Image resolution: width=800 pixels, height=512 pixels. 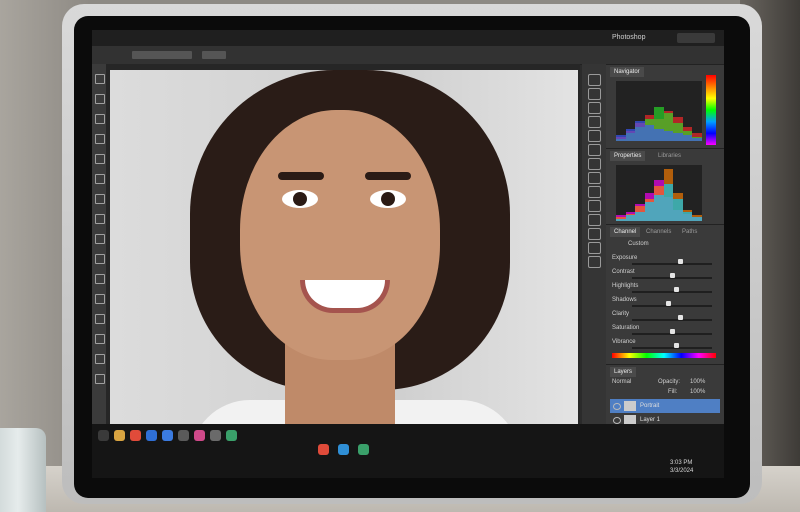 I want to click on brush-icon, so click(x=100, y=219).